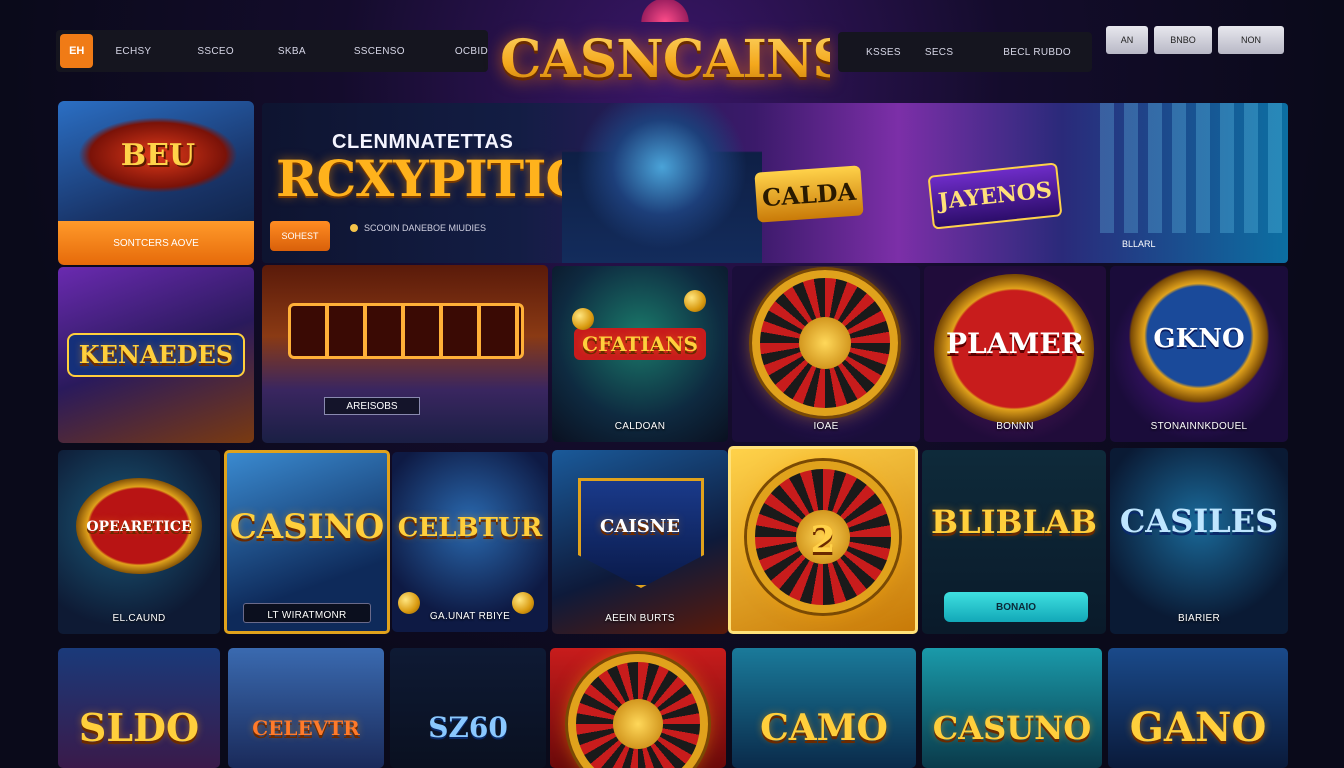  Describe the element at coordinates (1199, 339) in the screenshot. I see `game-title-art: GKNO` at that location.